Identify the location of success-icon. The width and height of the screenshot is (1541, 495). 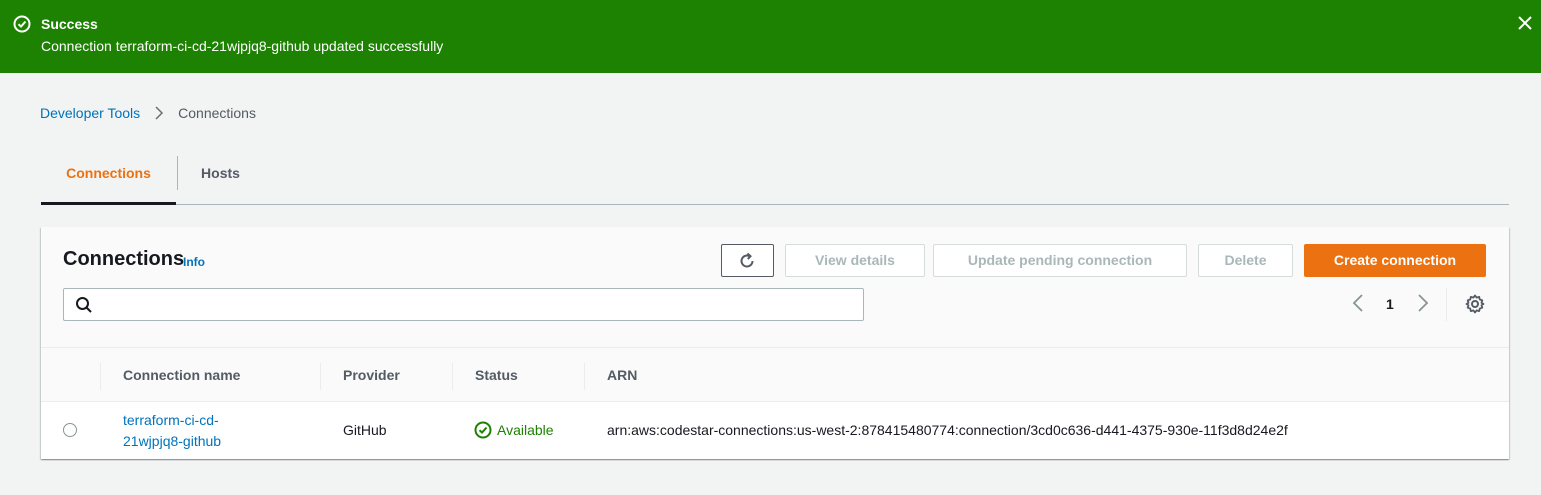
(22, 24).